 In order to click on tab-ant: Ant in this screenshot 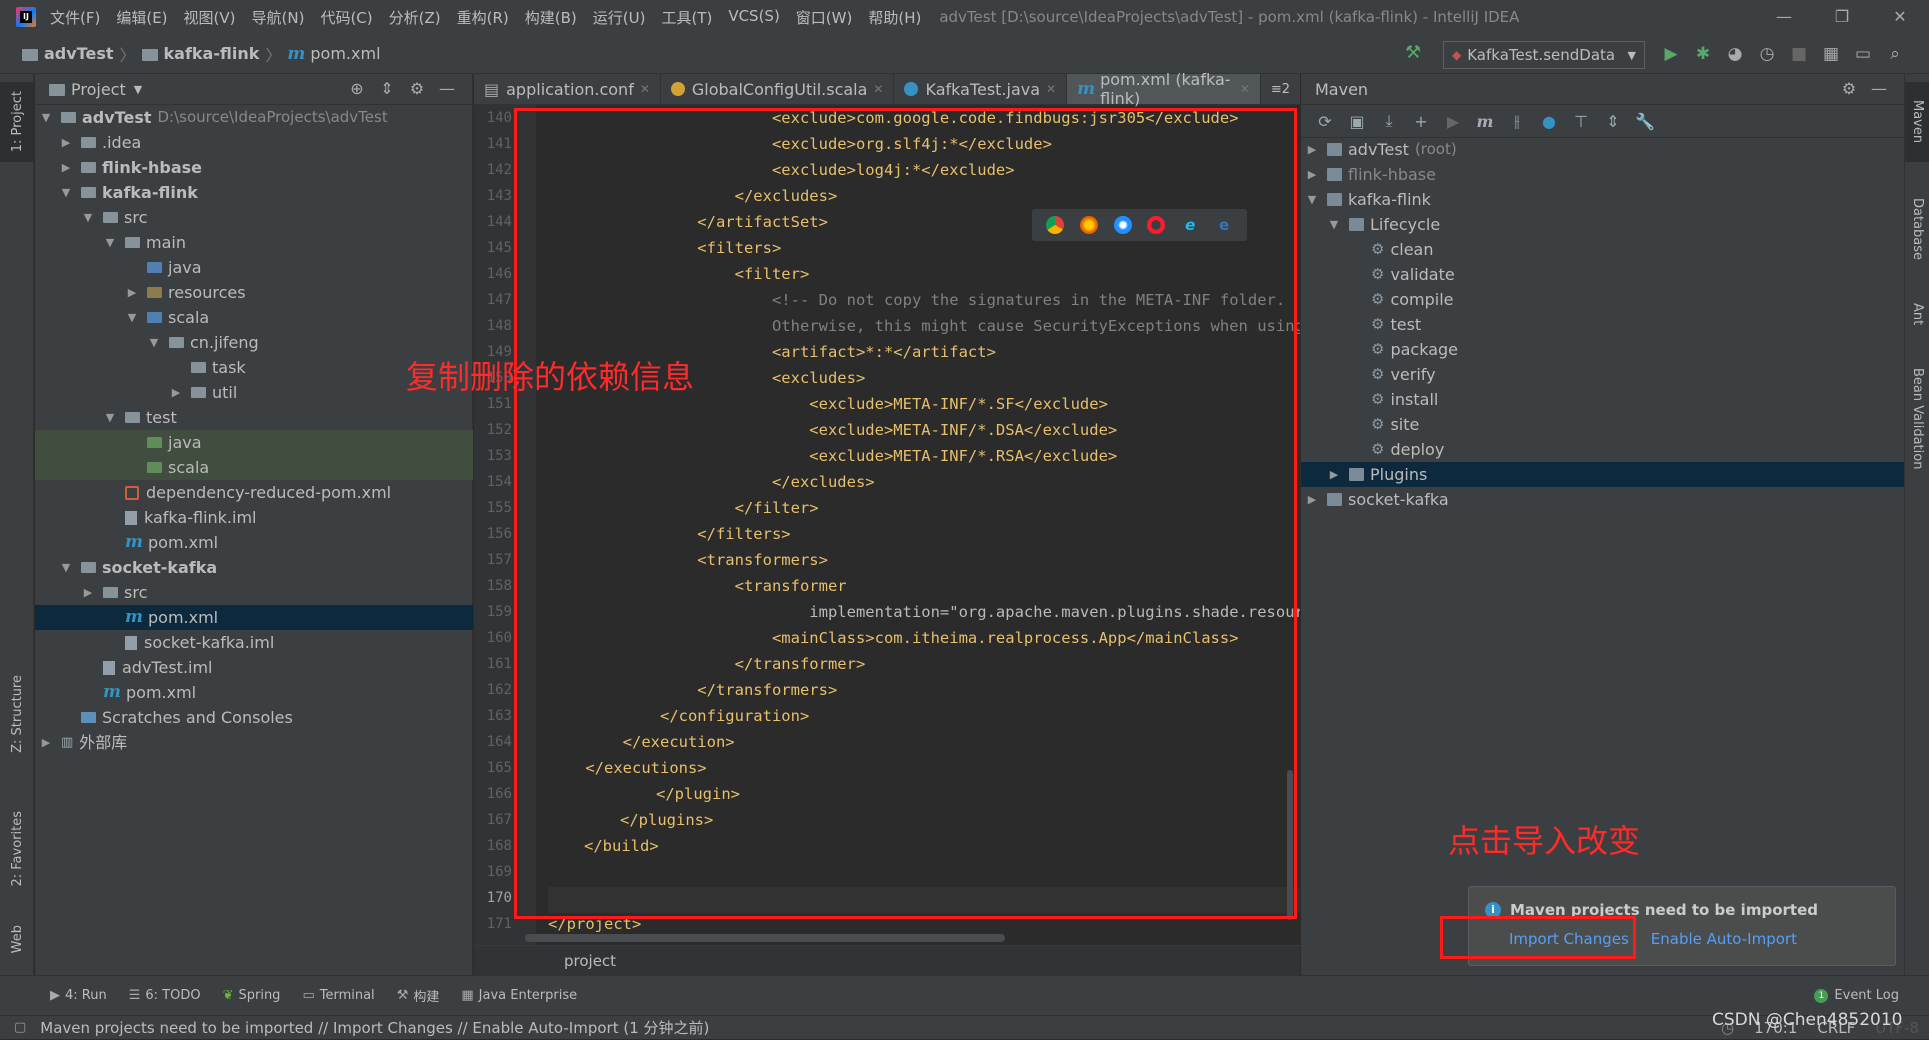, I will do `click(1917, 314)`.